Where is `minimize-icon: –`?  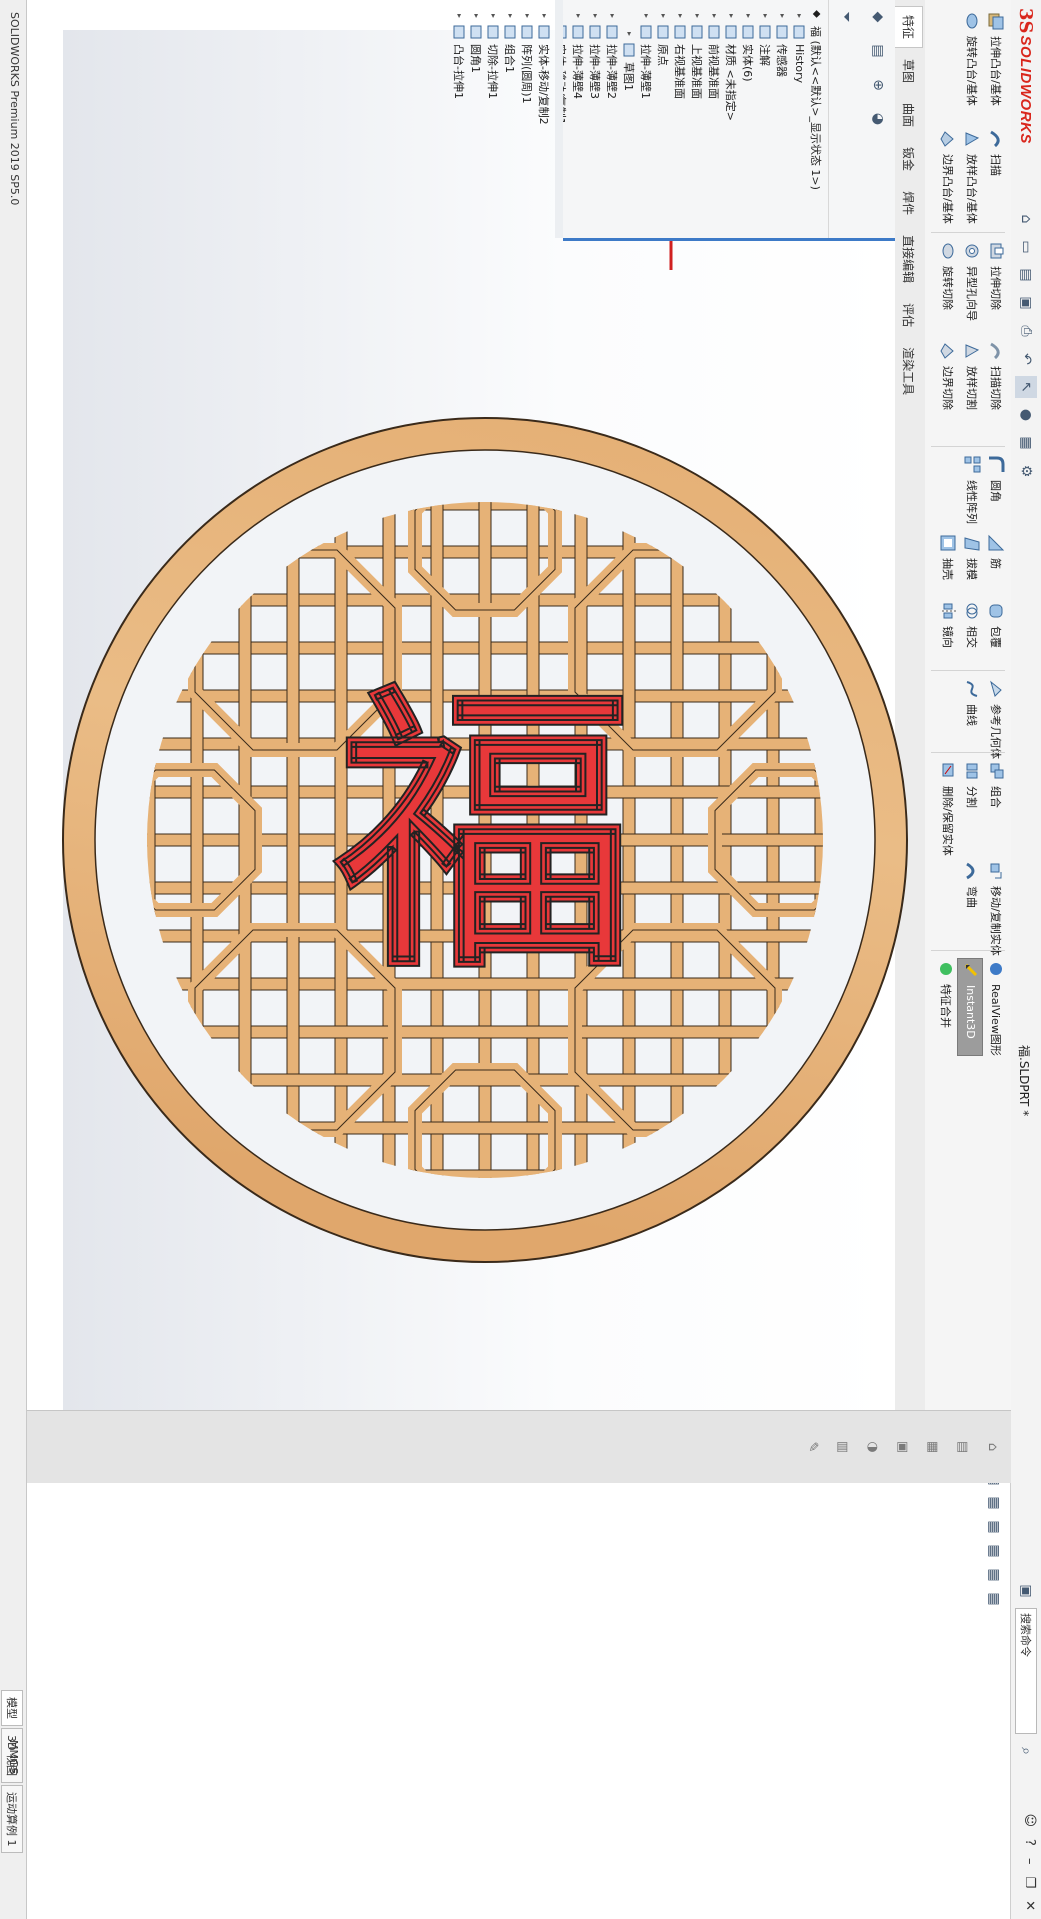
minimize-icon: – is located at coordinates (1029, 1861).